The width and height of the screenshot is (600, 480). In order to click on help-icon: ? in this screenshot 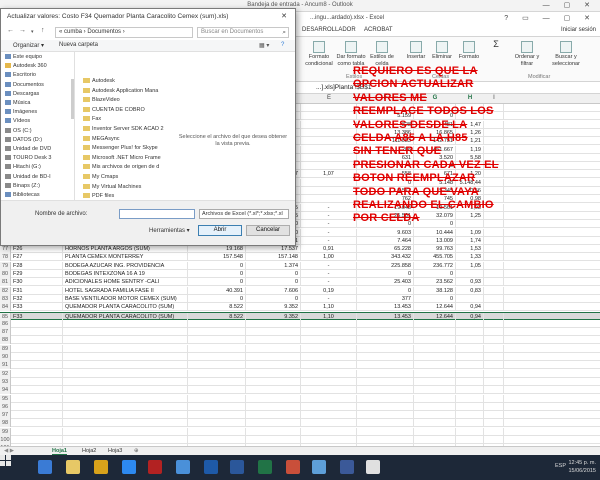, I will do `click(282, 45)`.